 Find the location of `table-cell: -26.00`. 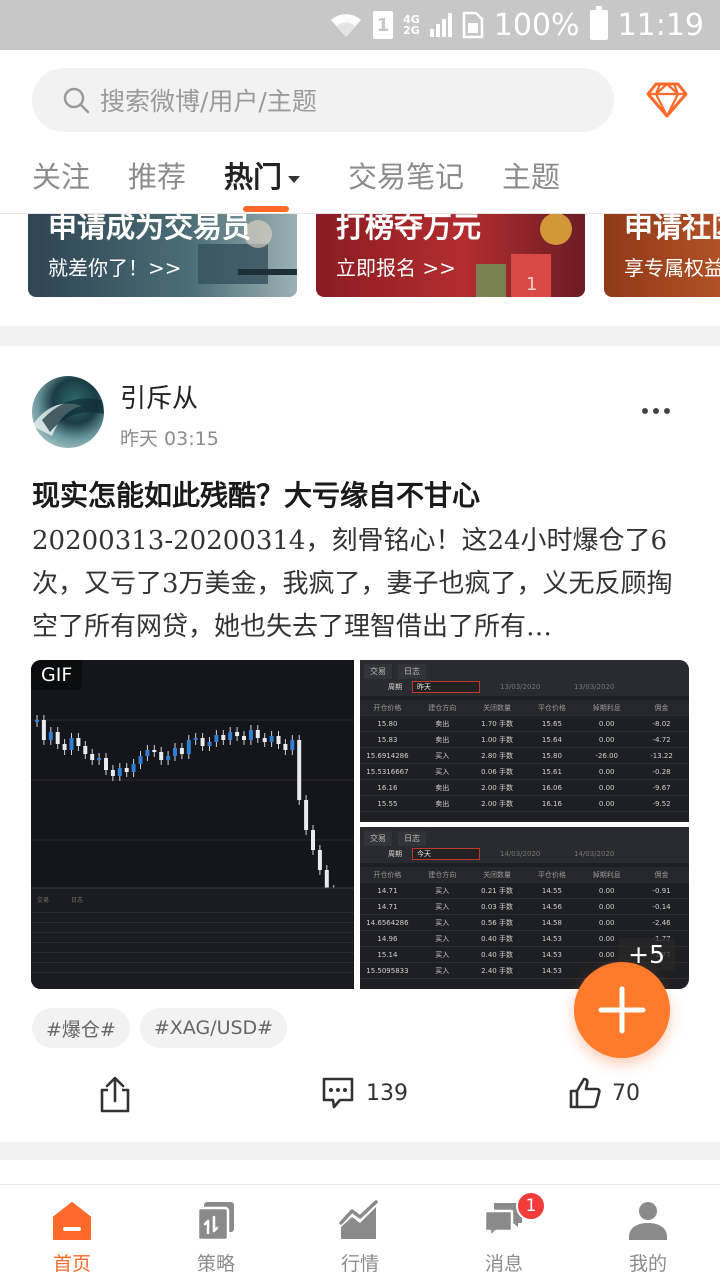

table-cell: -26.00 is located at coordinates (607, 755).